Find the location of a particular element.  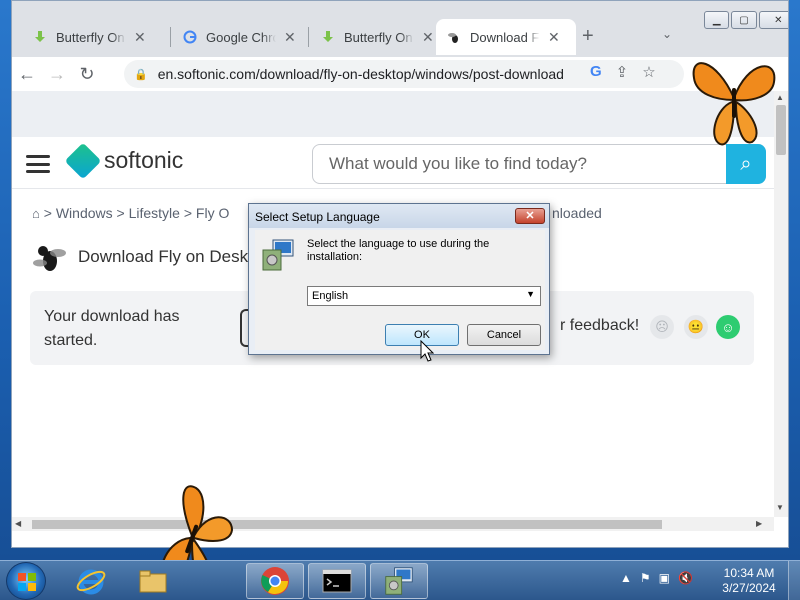

tab-butterfly-1: Butterfly On D ✕ is located at coordinates (92, 37).